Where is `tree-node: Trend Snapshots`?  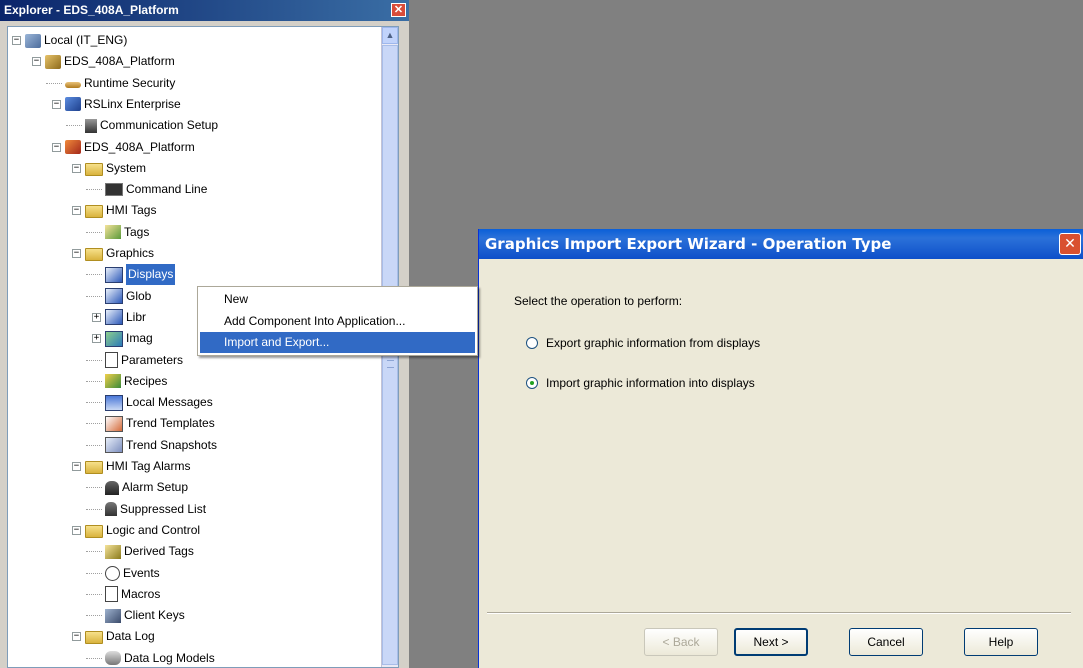
tree-node: Trend Snapshots is located at coordinates (151, 445).